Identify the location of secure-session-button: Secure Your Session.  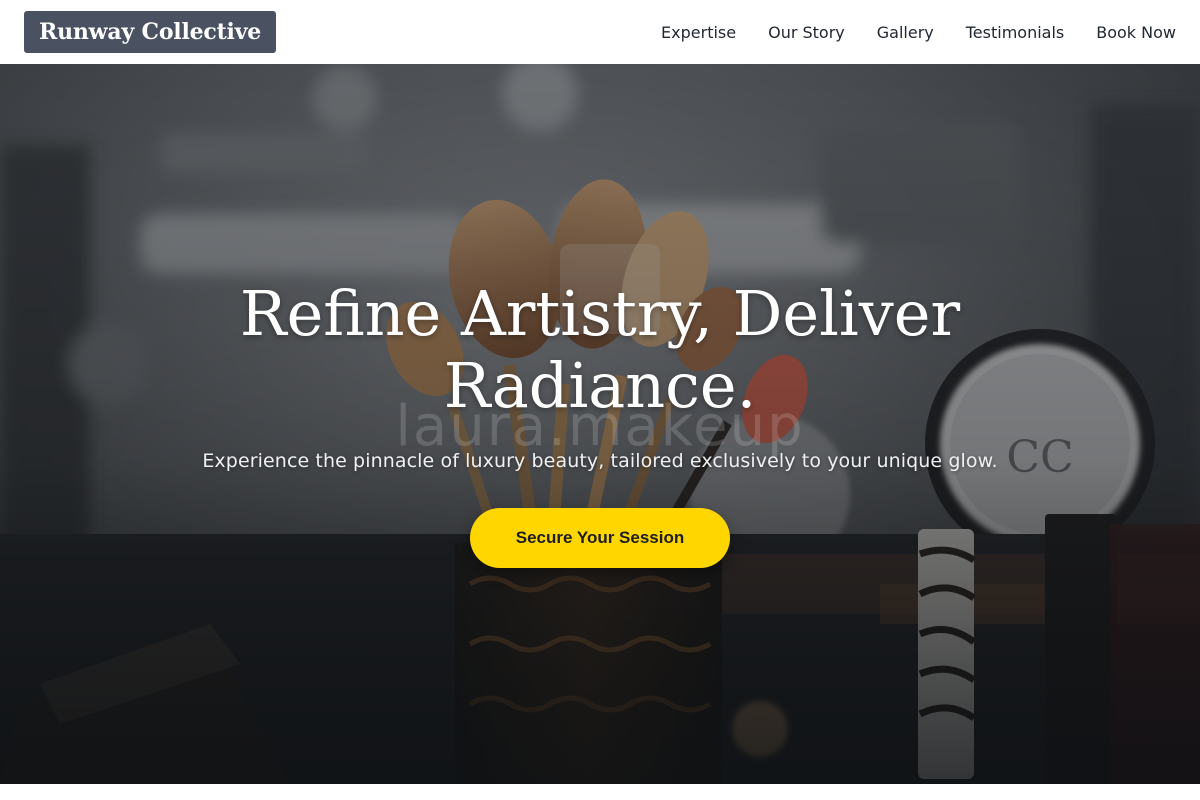
(600, 538).